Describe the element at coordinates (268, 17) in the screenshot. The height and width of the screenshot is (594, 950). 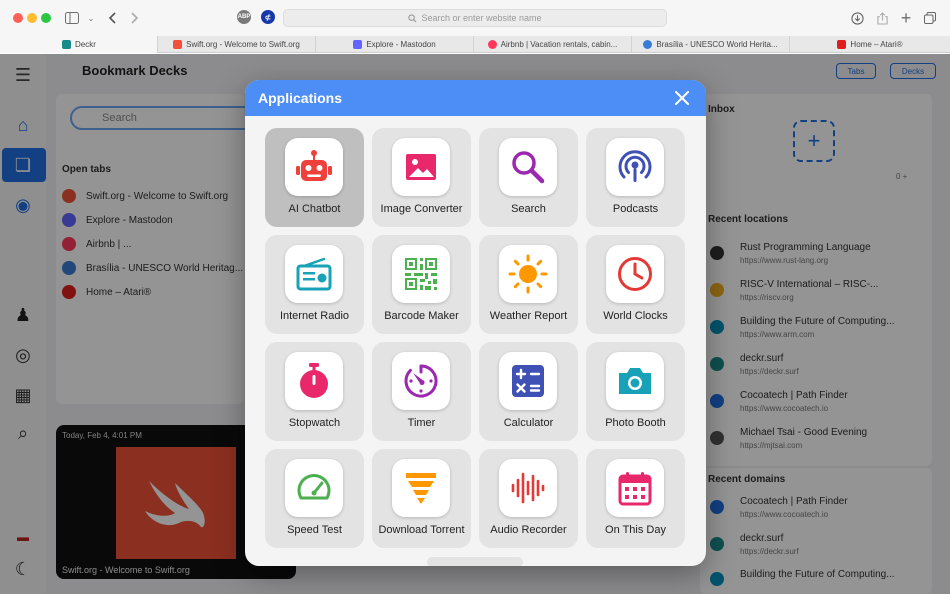
I see `extension-icon: ⊄` at that location.